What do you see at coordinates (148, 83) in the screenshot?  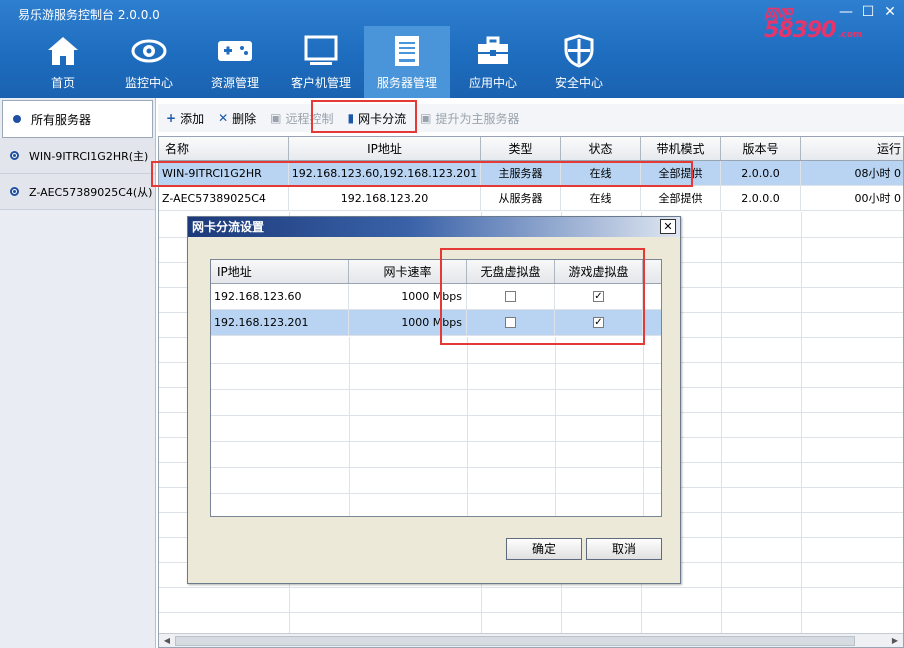 I see `nav-label: 监控中心` at bounding box center [148, 83].